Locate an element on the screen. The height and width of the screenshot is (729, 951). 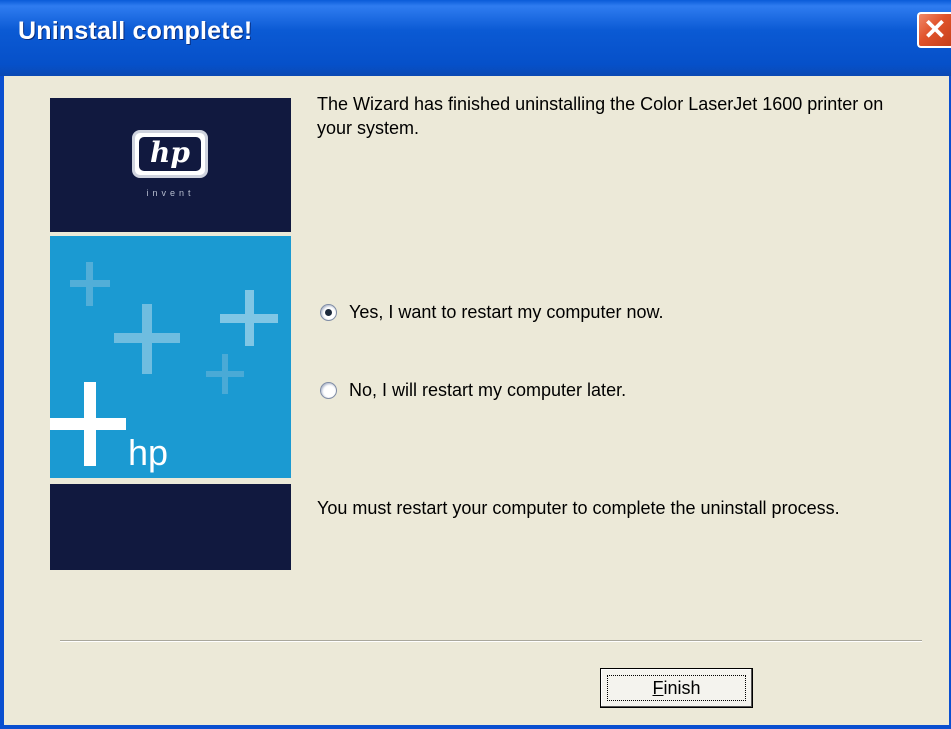
finish-button: Finish is located at coordinates (676, 688).